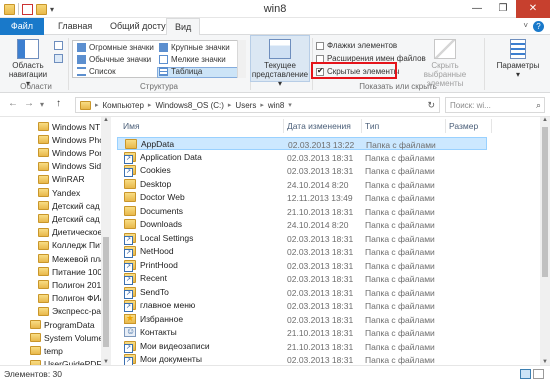  Describe the element at coordinates (46, 350) in the screenshot. I see `nav-item: temp` at that location.